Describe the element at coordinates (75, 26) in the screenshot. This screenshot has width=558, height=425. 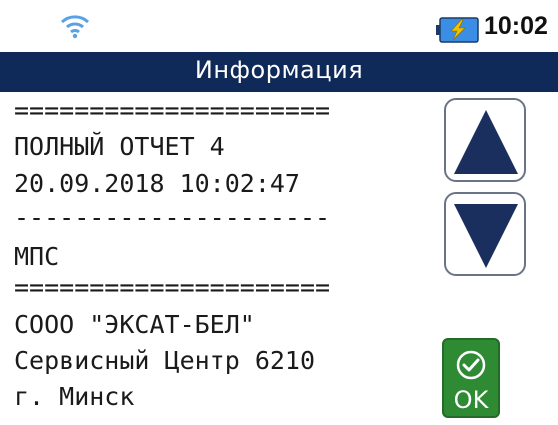
I see `wifi-icon` at that location.